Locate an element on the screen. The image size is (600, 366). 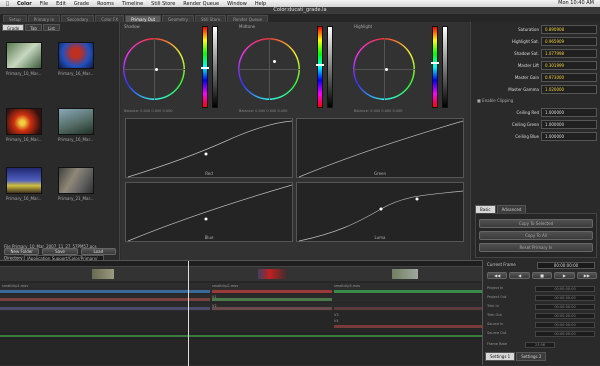
menu-file: File is located at coordinates (44, 4).